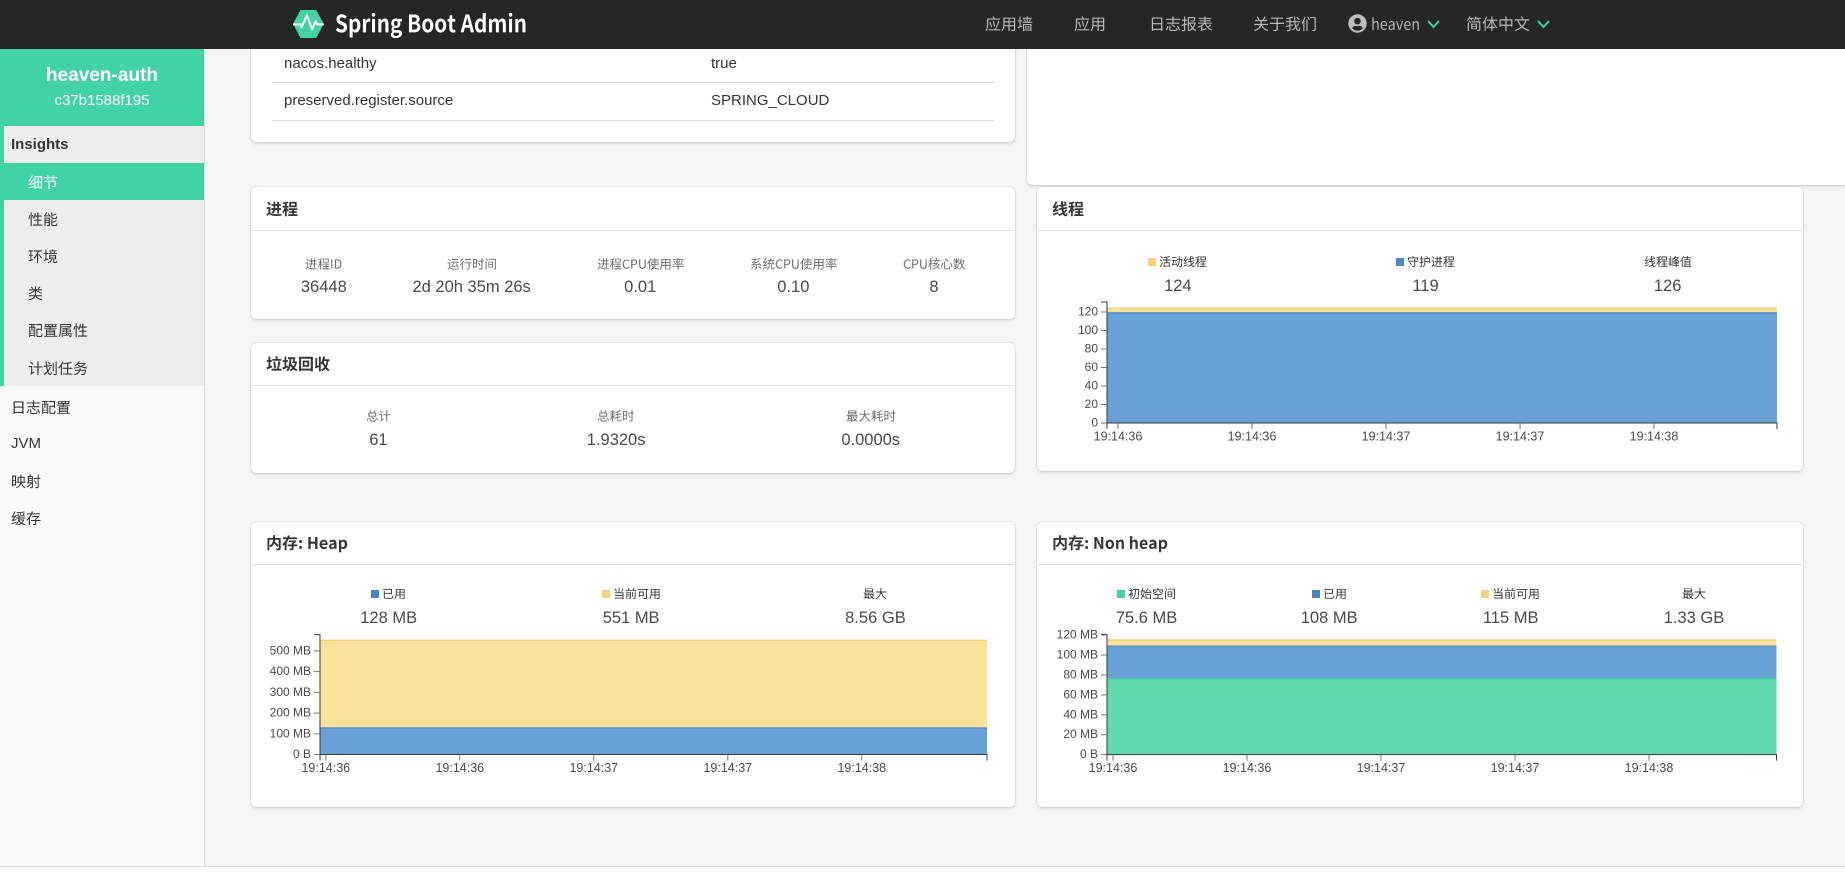 This screenshot has height=884, width=1845. What do you see at coordinates (1080, 675) in the screenshot?
I see `svg-text: 80 MB` at bounding box center [1080, 675].